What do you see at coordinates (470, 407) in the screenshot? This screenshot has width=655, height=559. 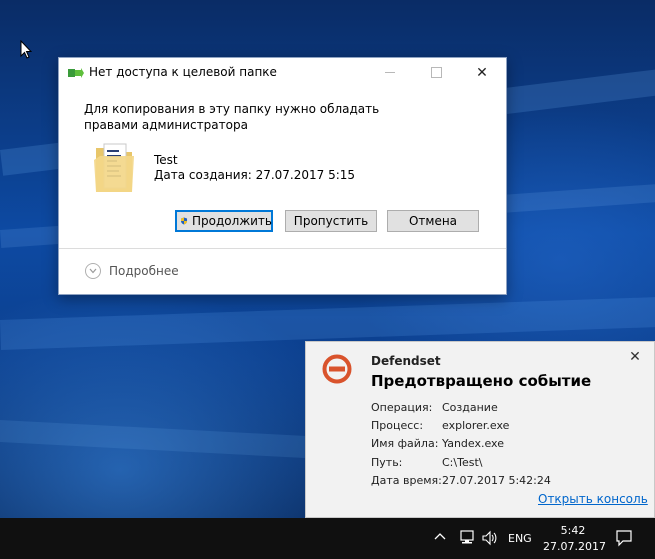 I see `row-value: Создание` at bounding box center [470, 407].